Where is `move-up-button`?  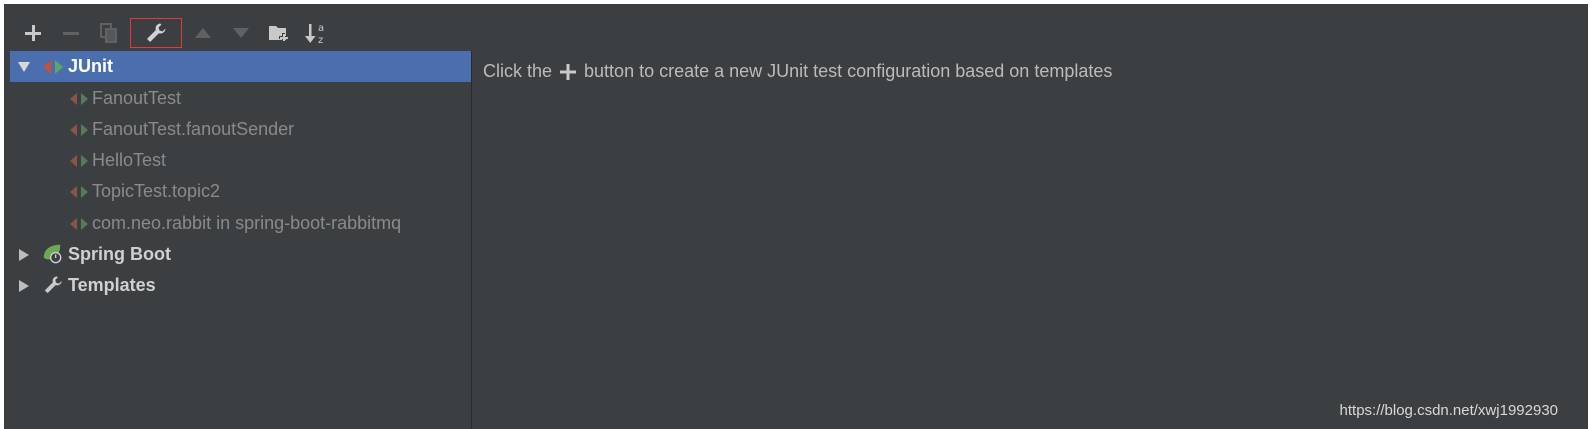
move-up-button is located at coordinates (203, 33).